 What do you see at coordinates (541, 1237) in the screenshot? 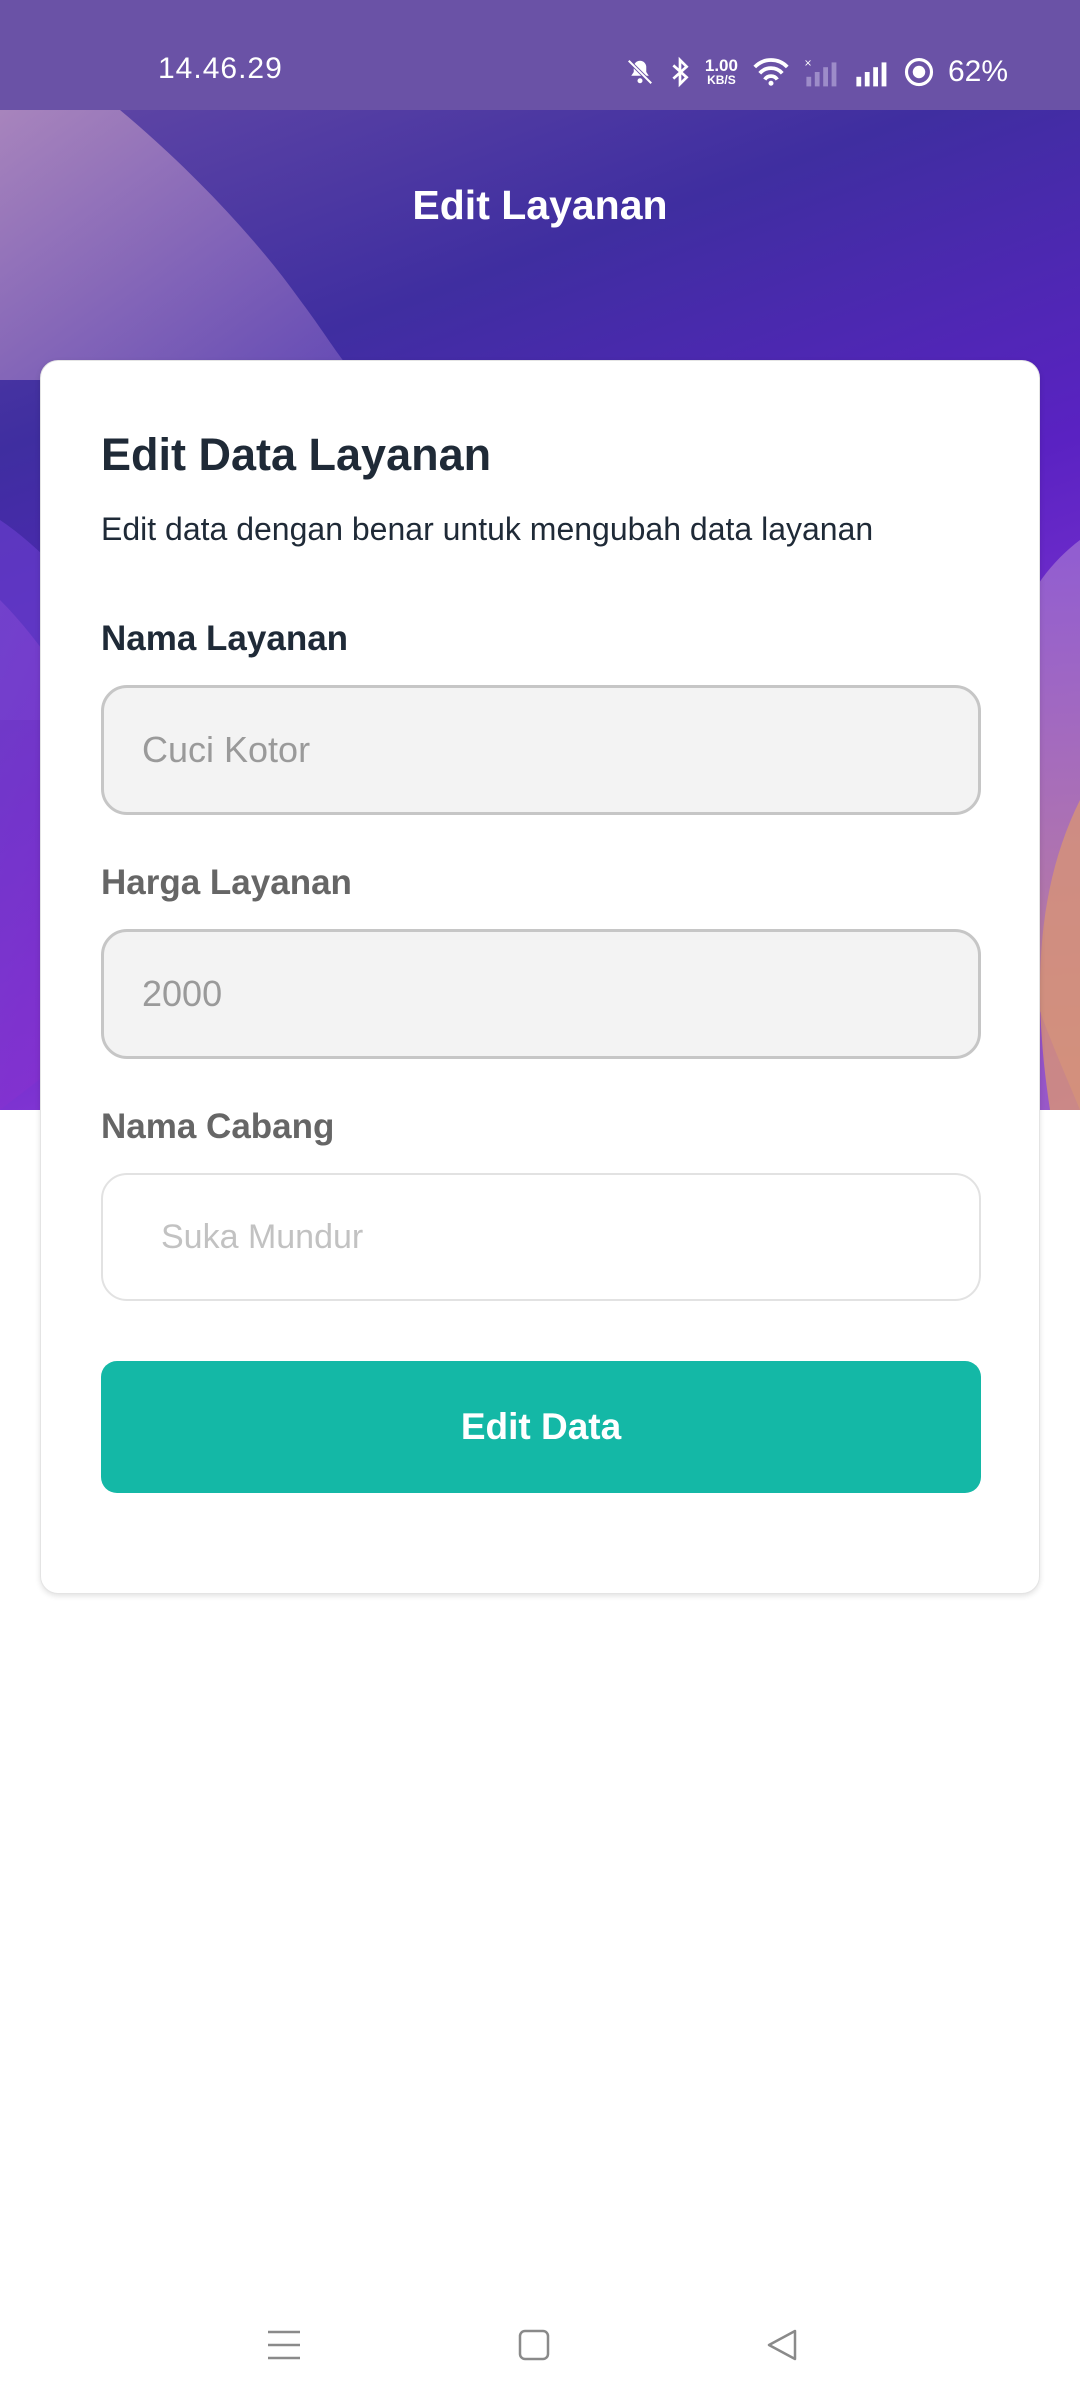
I see `branch-name-field: Suka Mundur` at bounding box center [541, 1237].